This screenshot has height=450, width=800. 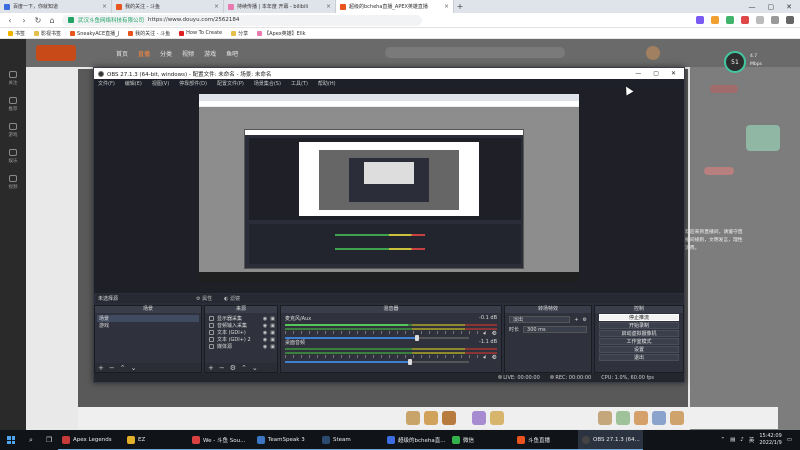 I want to click on menu-icon, so click(x=790, y=20).